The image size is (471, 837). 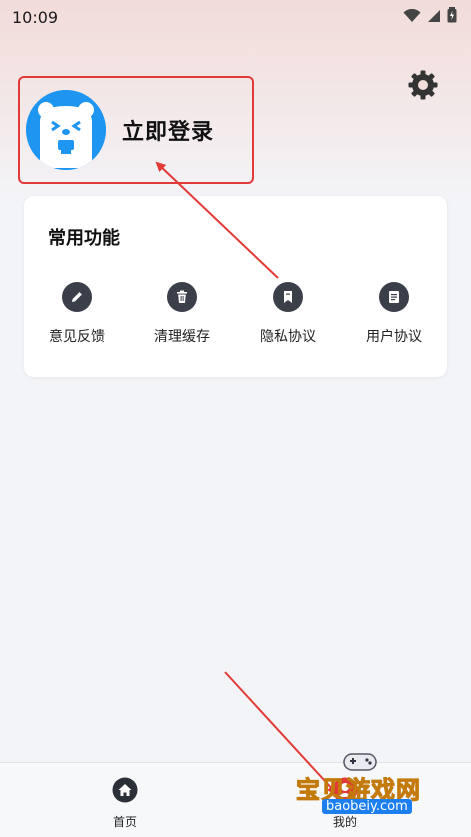 I want to click on status-time: 10:09, so click(x=35, y=17).